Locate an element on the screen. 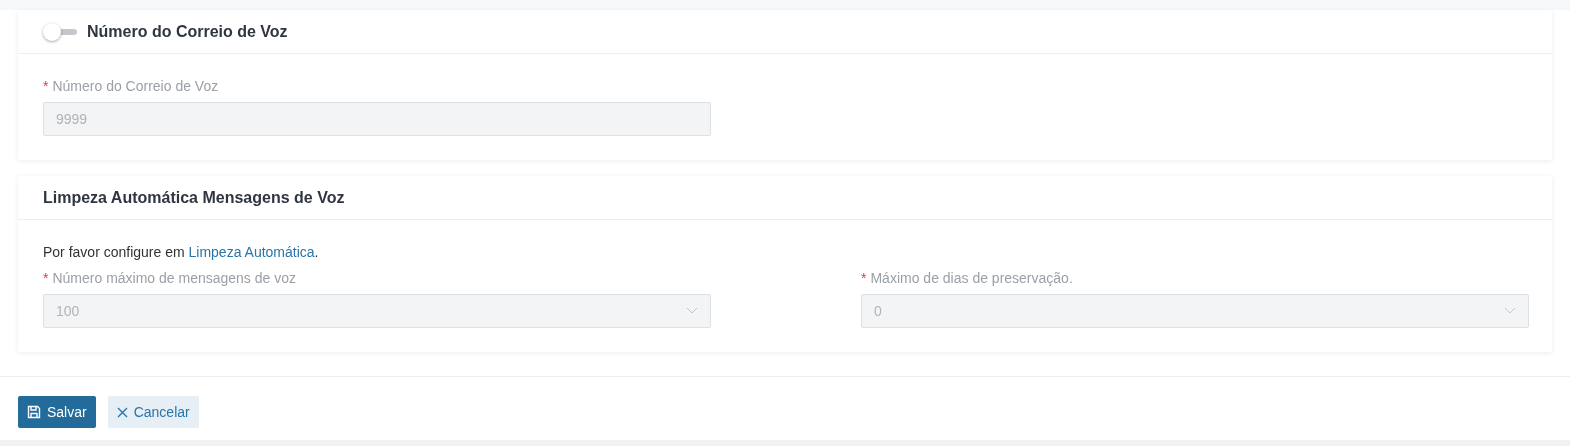 The image size is (1570, 446). cleanup-link: Limpeza Automática is located at coordinates (251, 252).